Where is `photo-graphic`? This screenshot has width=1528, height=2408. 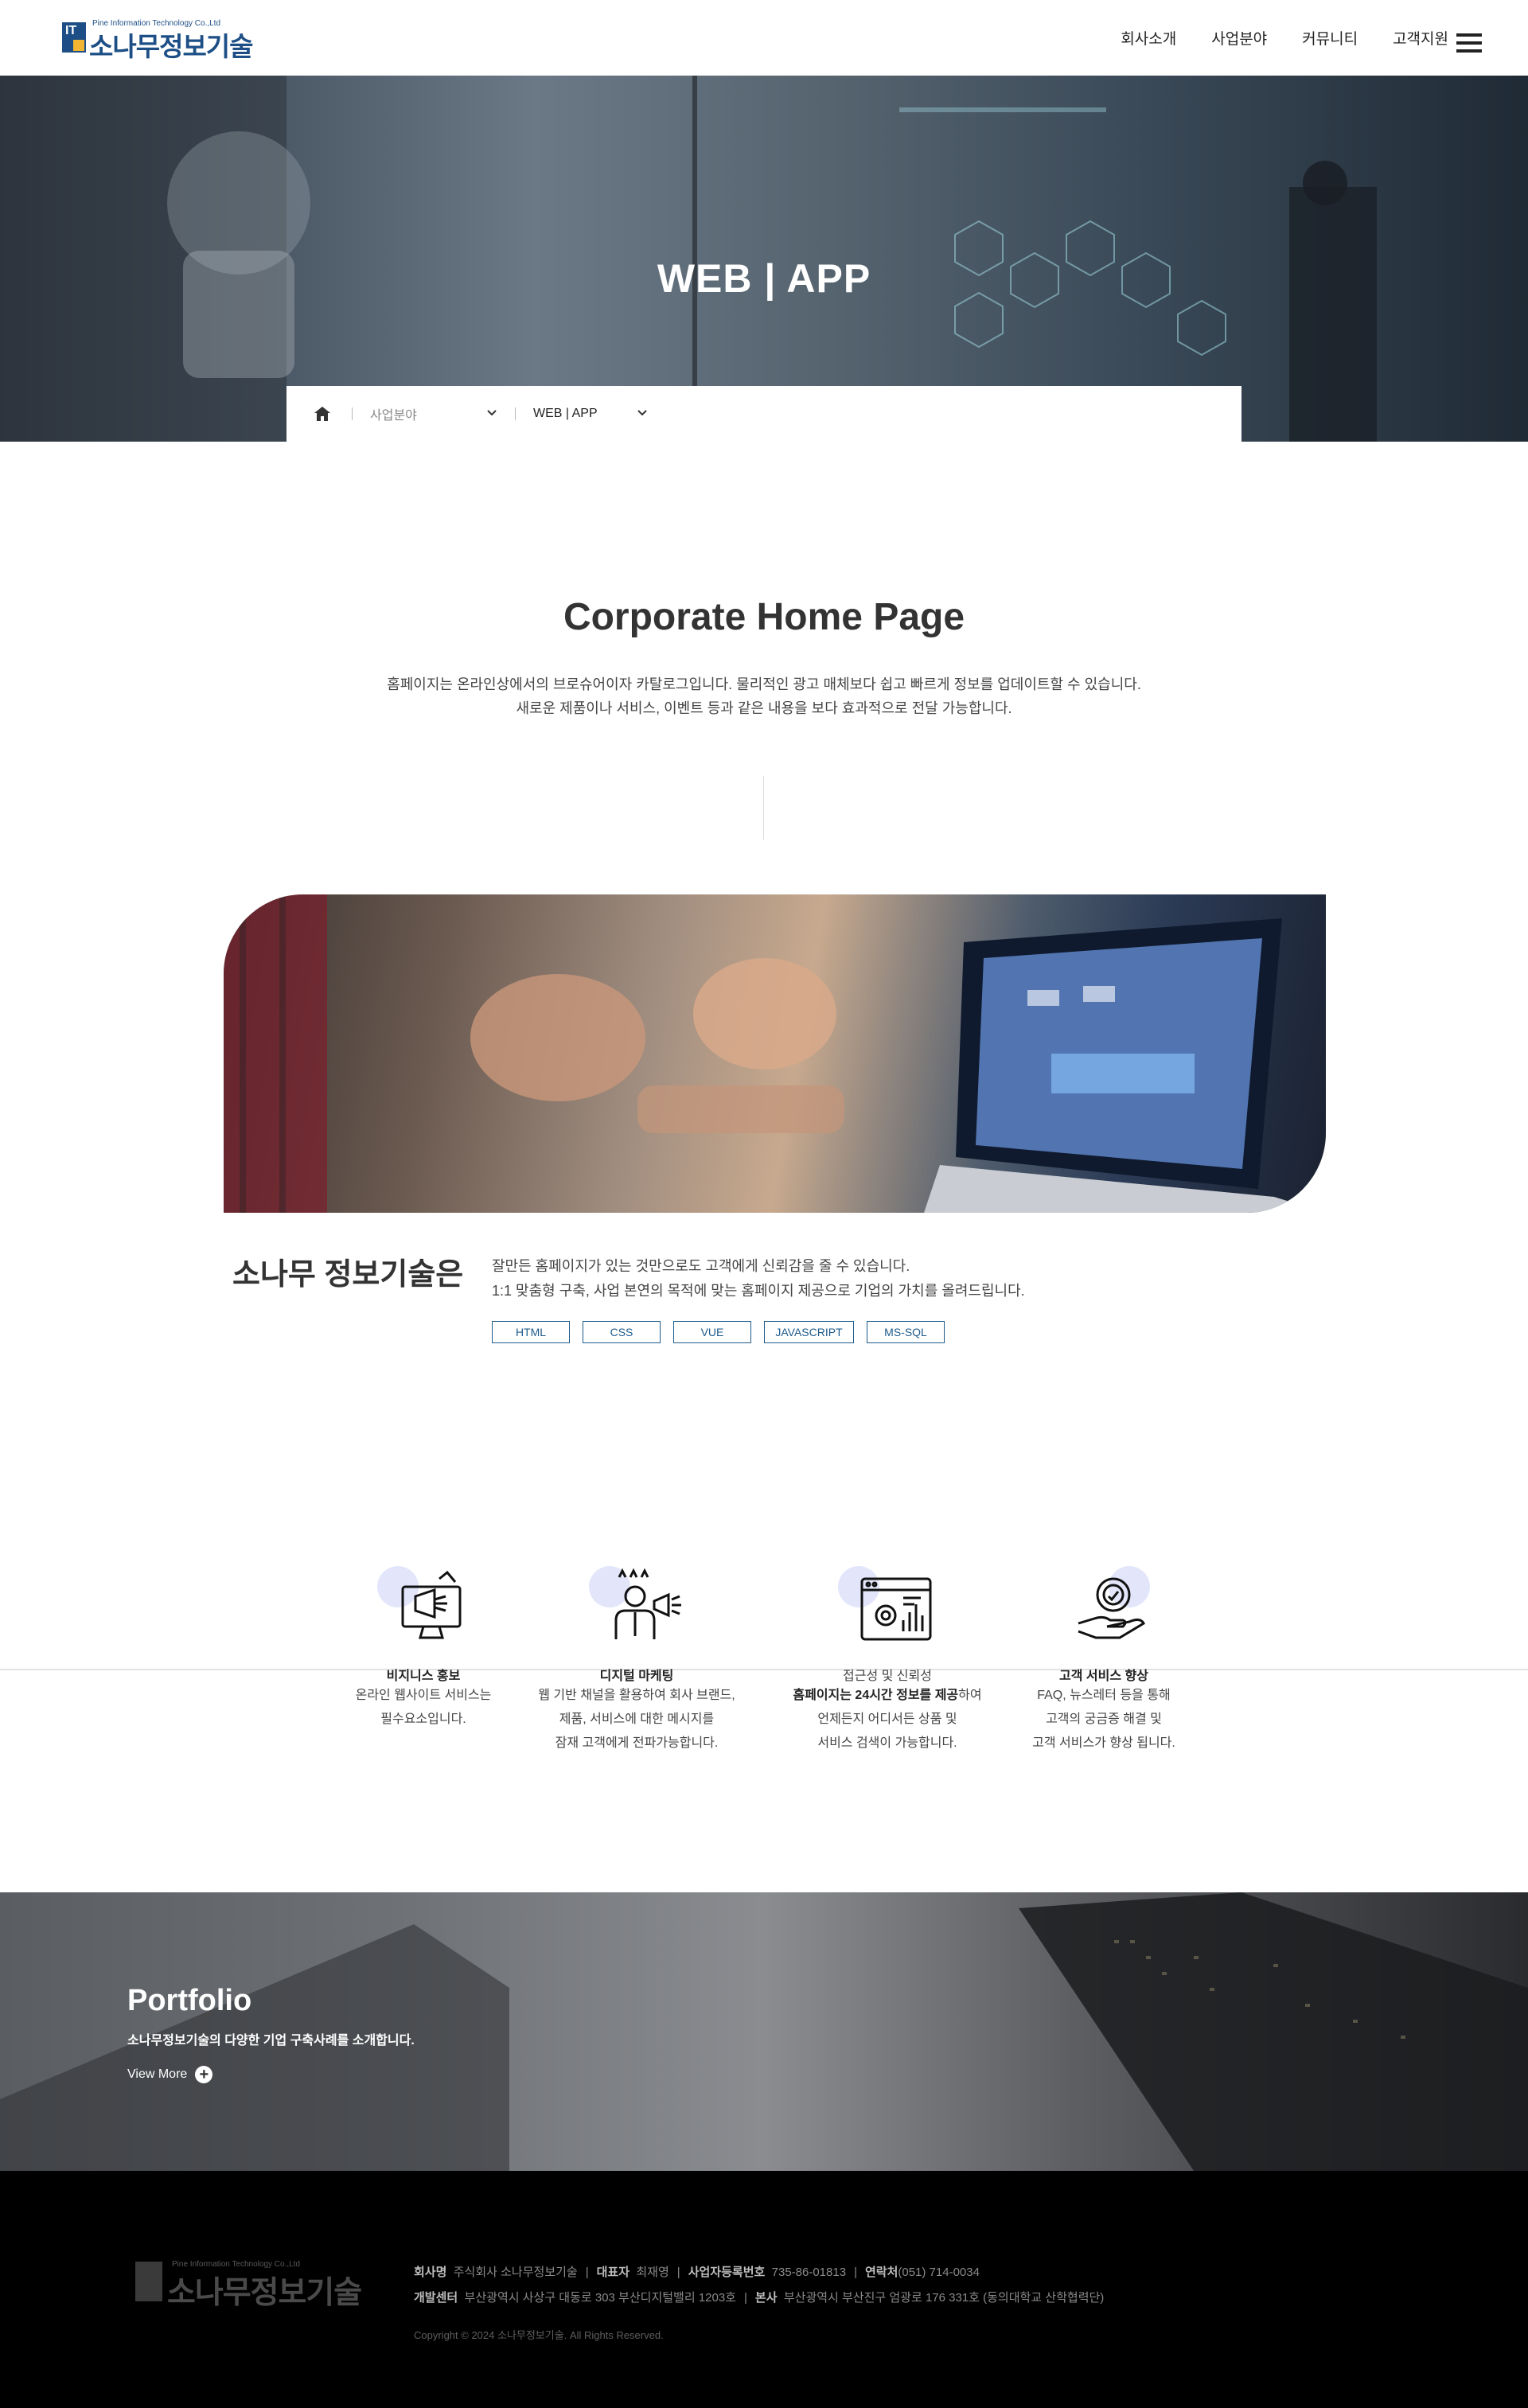
photo-graphic is located at coordinates (775, 1053).